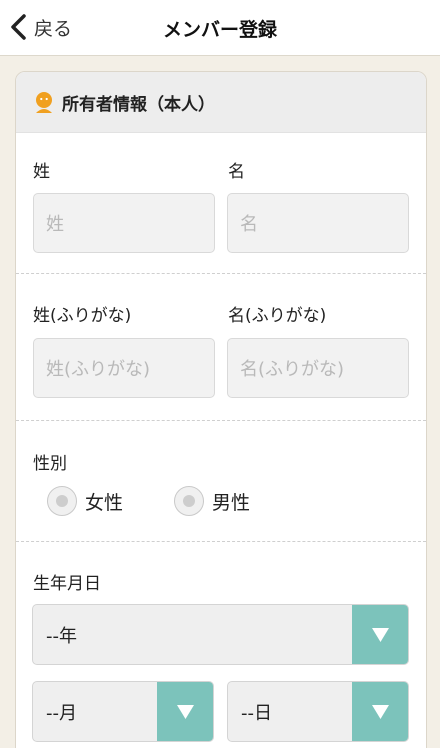  Describe the element at coordinates (318, 223) in the screenshot. I see `first-name-input: 名` at that location.